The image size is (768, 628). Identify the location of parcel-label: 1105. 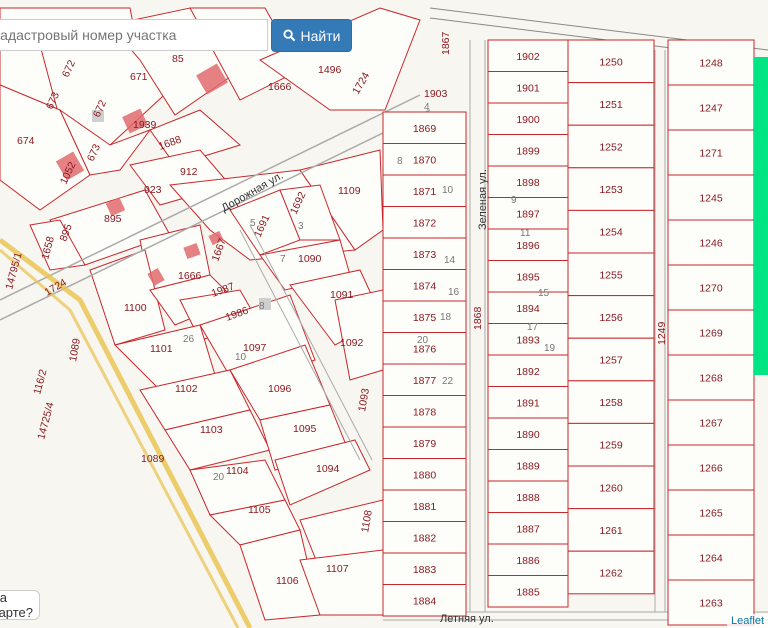
(259, 510).